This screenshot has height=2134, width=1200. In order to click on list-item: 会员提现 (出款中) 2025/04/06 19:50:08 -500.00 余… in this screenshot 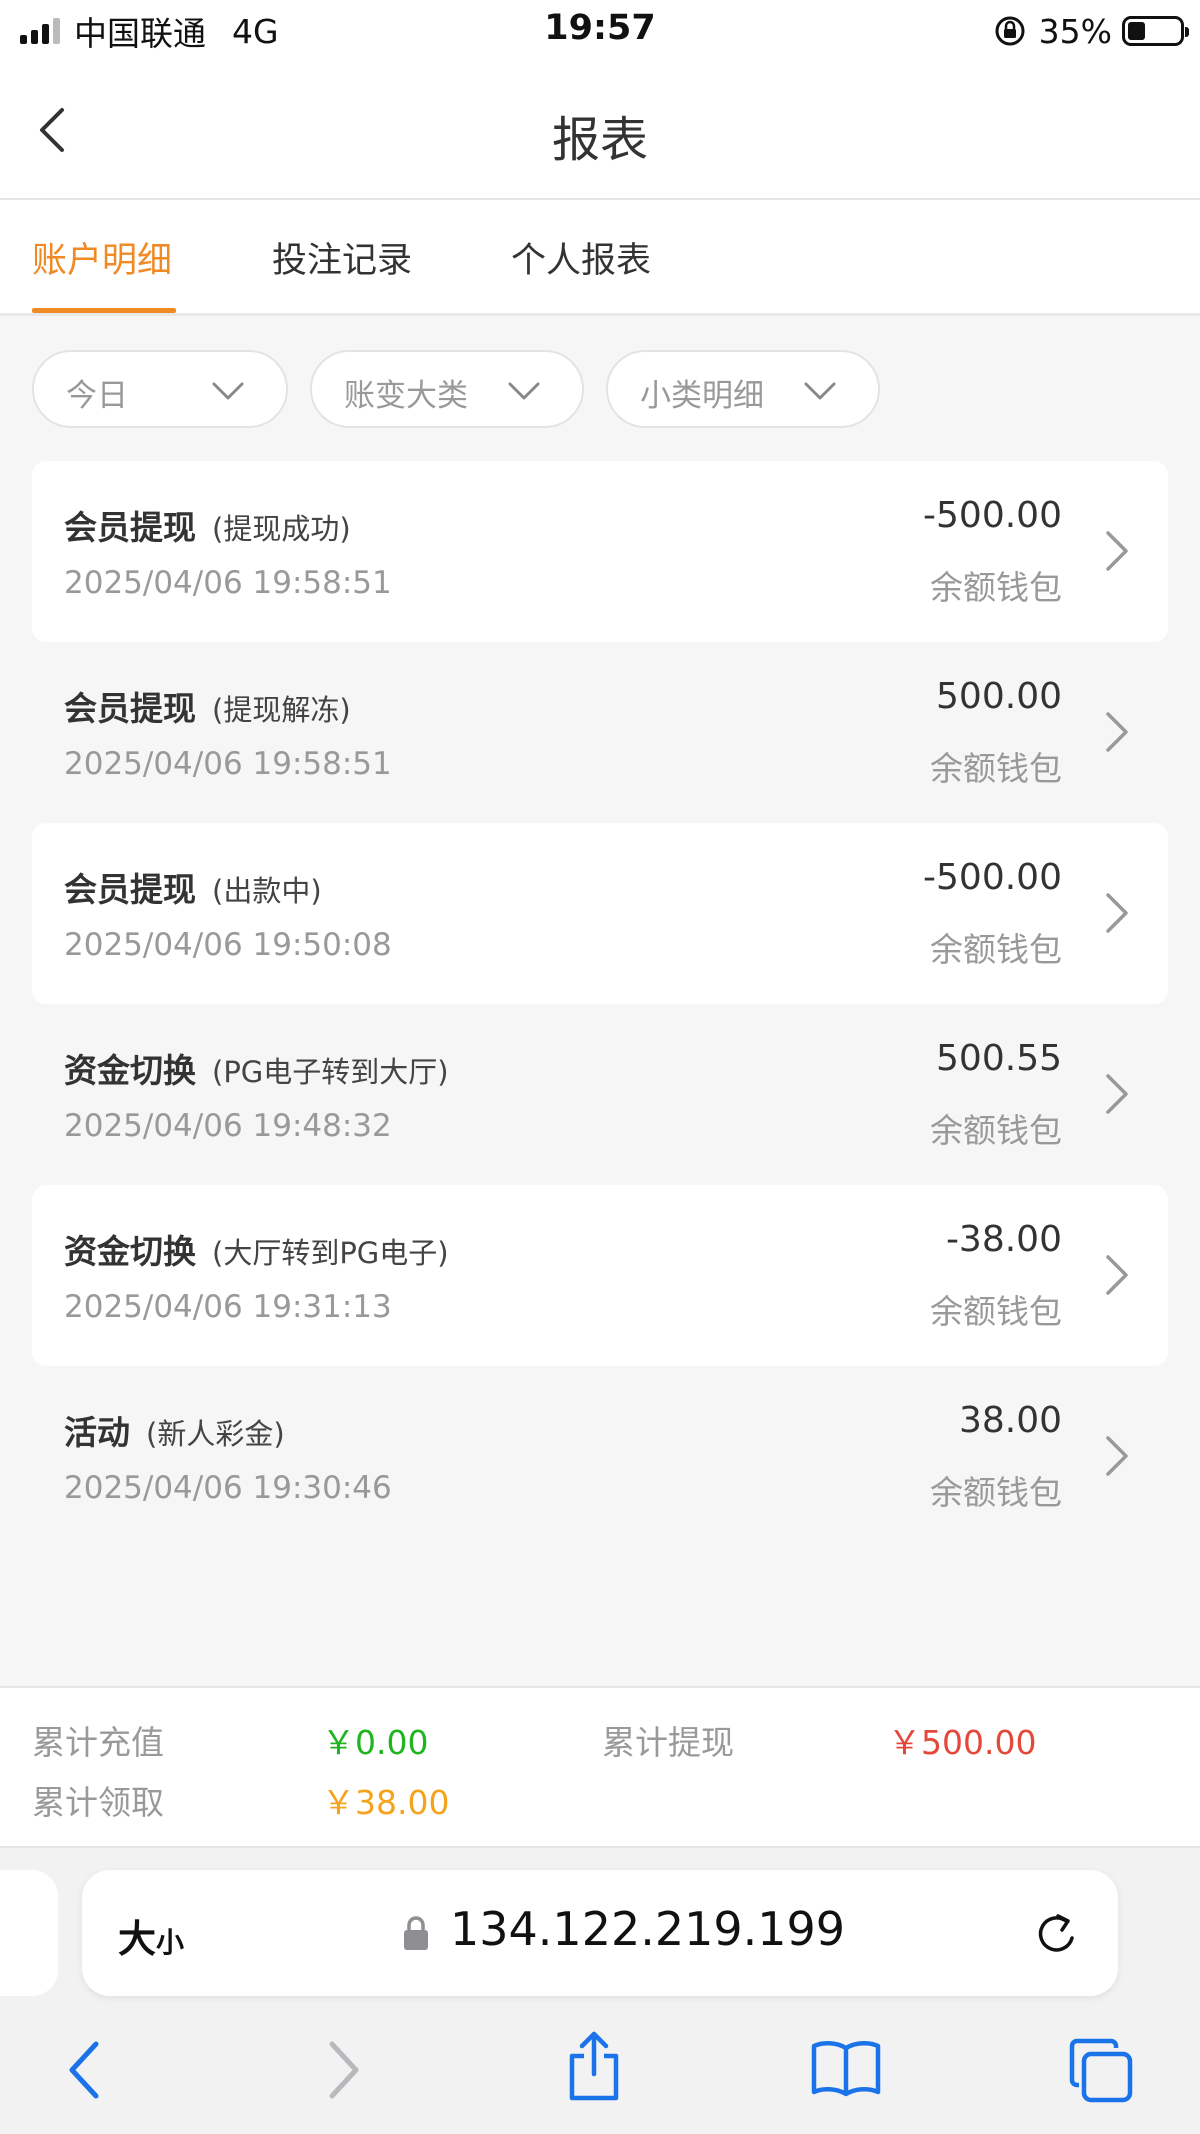, I will do `click(600, 913)`.